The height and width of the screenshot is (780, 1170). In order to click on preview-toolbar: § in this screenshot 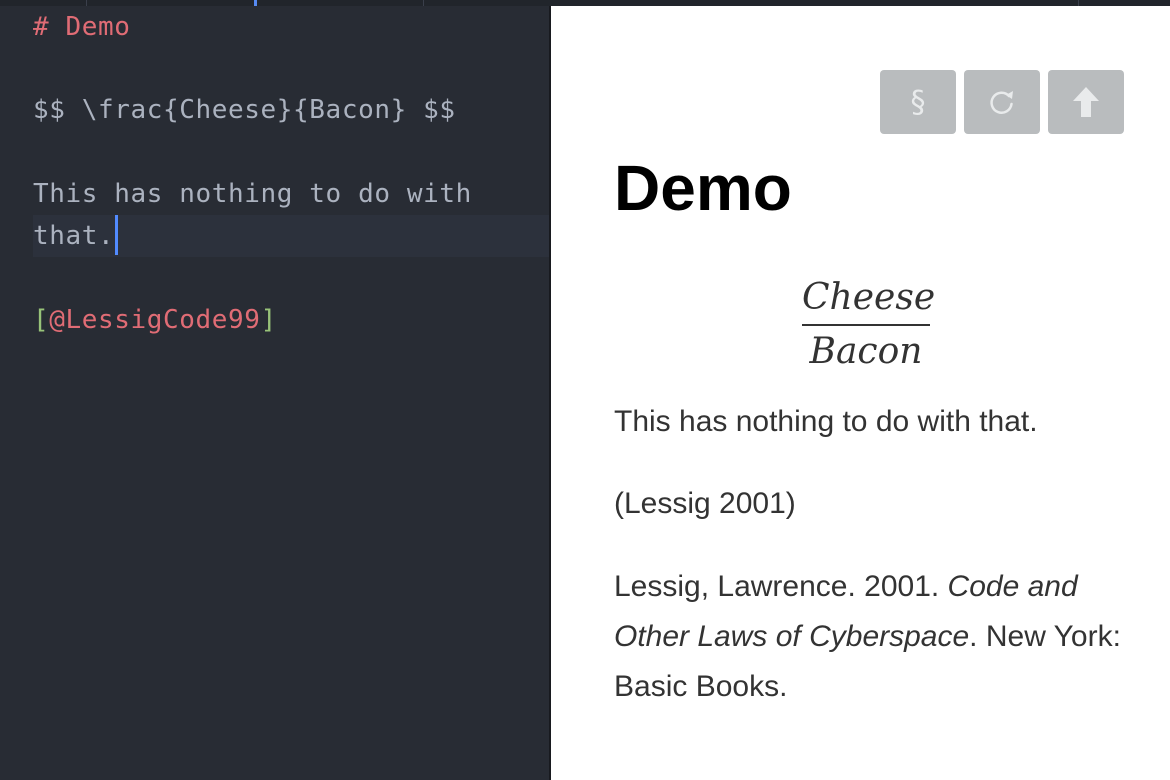, I will do `click(1002, 102)`.